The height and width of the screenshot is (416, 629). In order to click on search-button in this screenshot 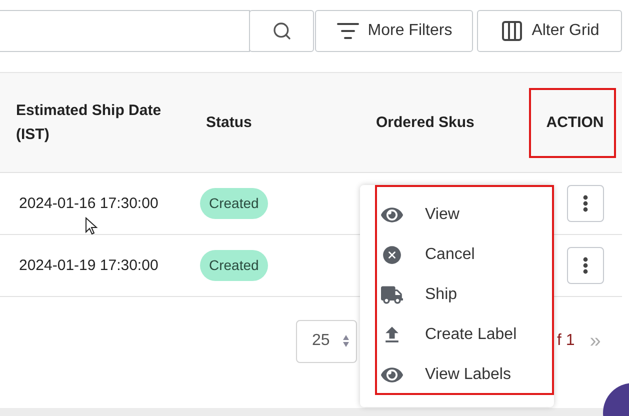, I will do `click(281, 31)`.